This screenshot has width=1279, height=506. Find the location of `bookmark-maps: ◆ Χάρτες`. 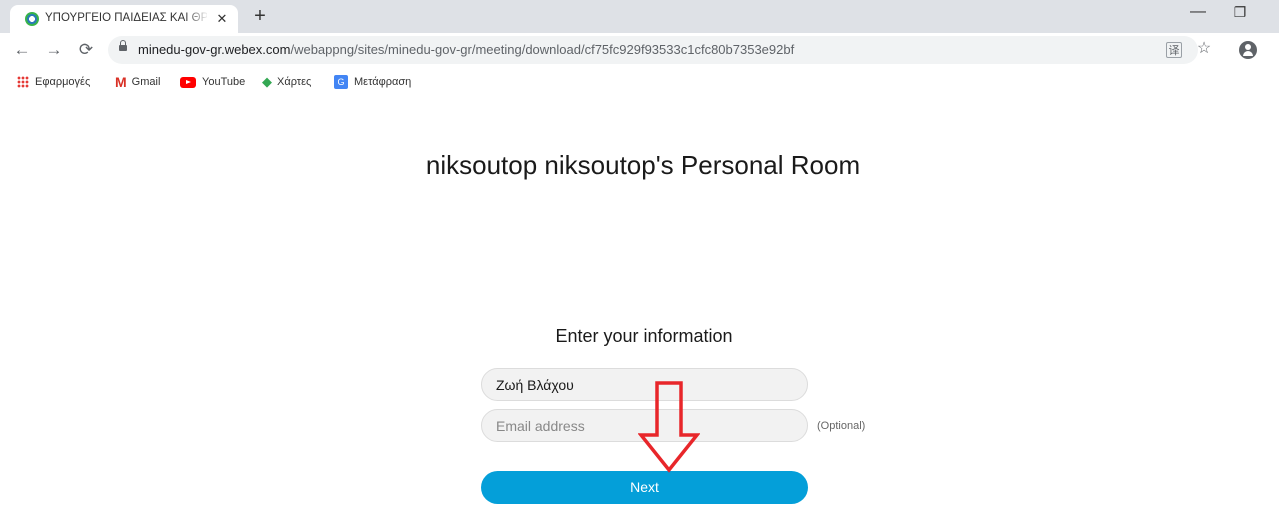

bookmark-maps: ◆ Χάρτες is located at coordinates (286, 82).